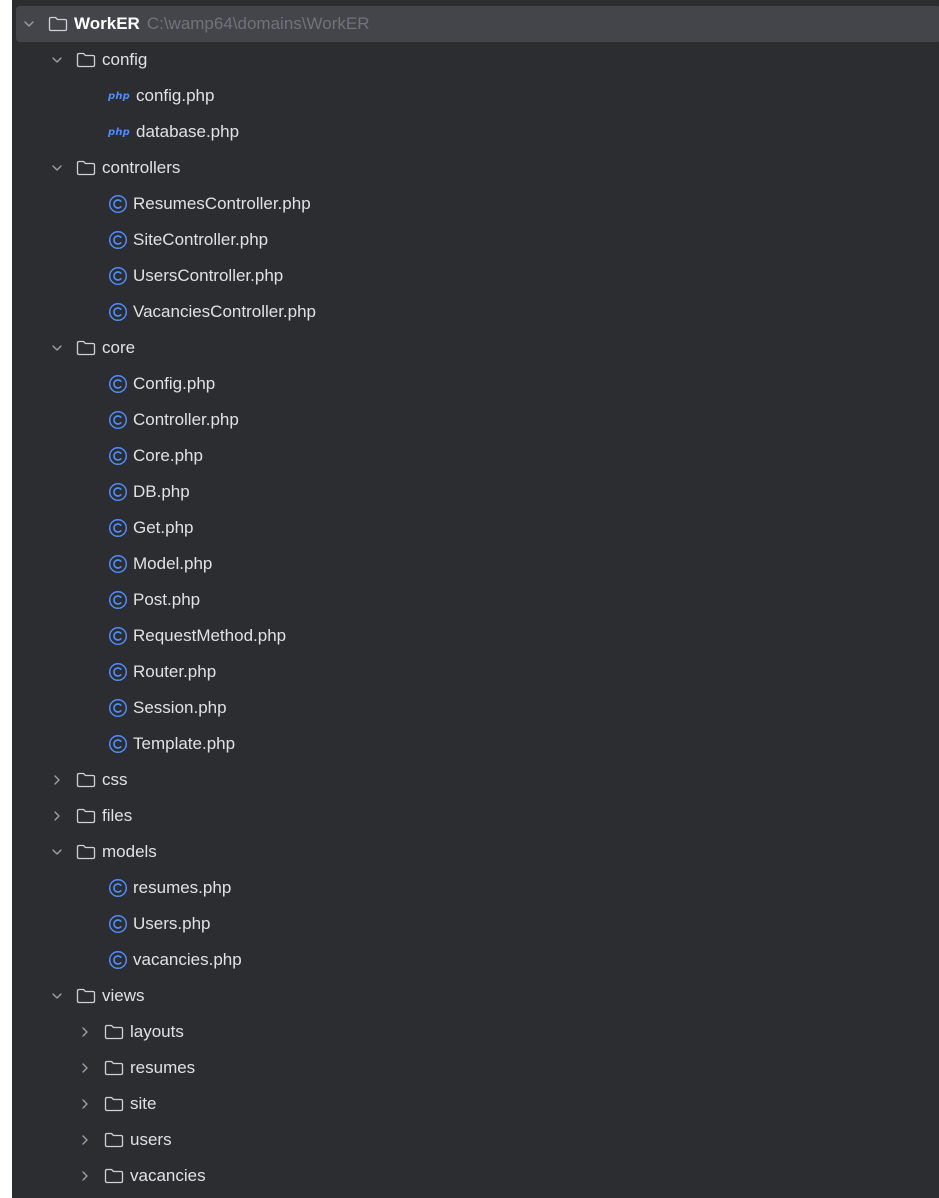 The width and height of the screenshot is (939, 1198). I want to click on tree-item-label: database.php, so click(188, 131).